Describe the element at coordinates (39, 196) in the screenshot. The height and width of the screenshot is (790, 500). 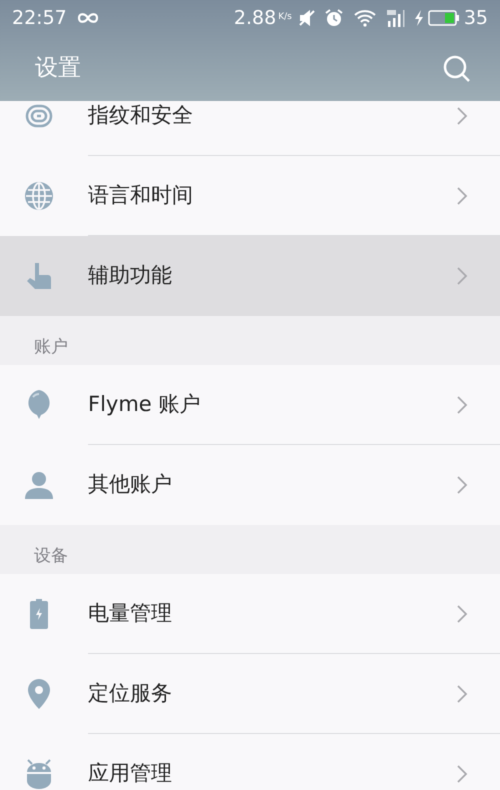
I see `globe-icon` at that location.